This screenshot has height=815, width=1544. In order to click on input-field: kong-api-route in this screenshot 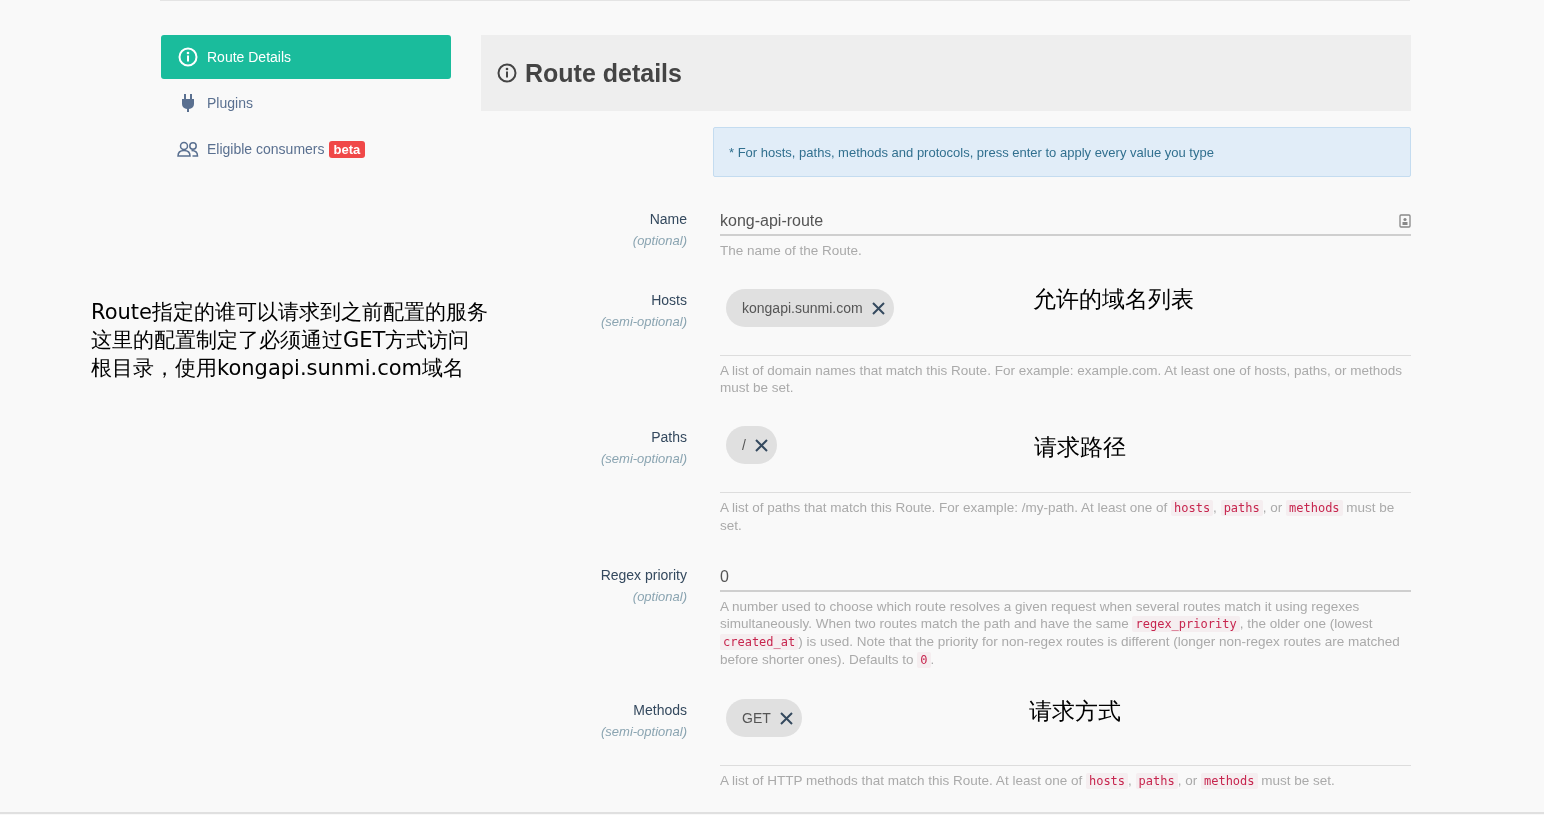, I will do `click(1065, 222)`.